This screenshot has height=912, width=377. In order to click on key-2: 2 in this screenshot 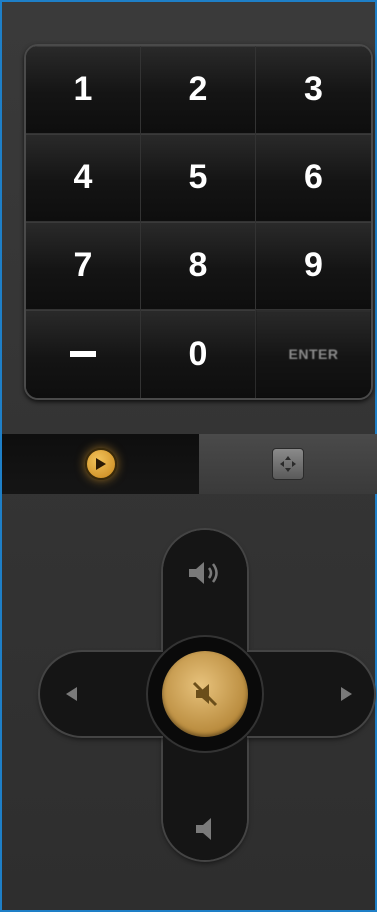, I will do `click(198, 90)`.